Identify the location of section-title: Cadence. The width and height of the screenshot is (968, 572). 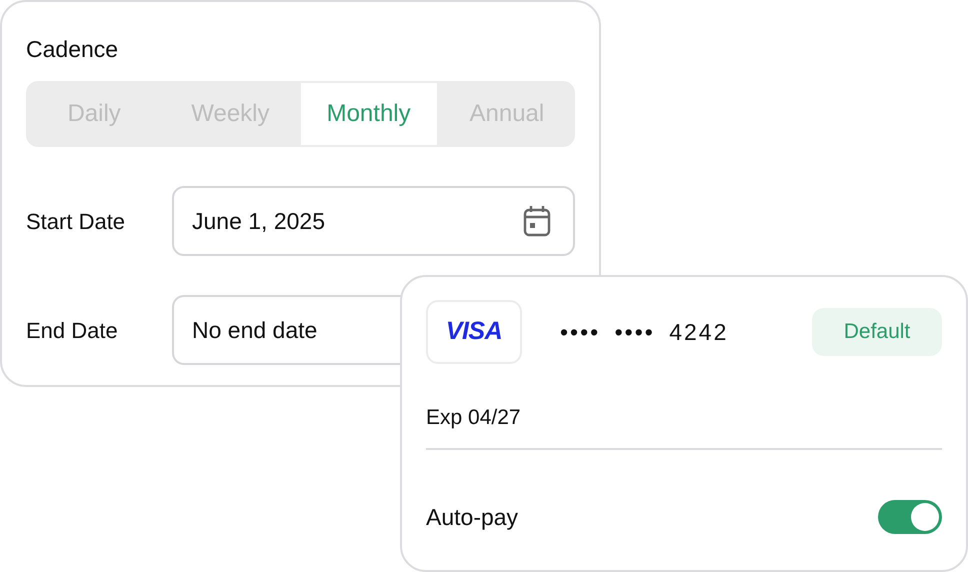
(73, 49).